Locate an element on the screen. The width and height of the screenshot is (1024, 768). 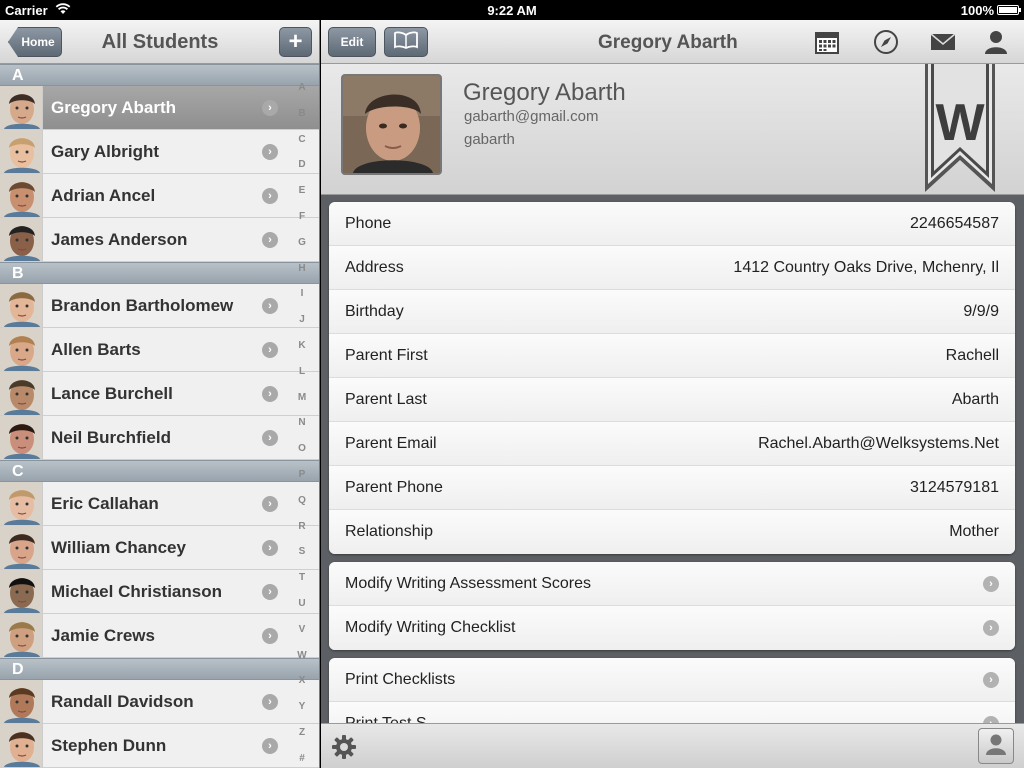
index-letter: O is located at coordinates (302, 449).